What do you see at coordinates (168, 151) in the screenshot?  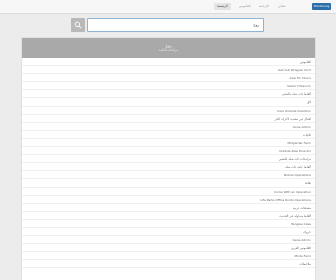 I see `list-item: Outside Raw Director` at bounding box center [168, 151].